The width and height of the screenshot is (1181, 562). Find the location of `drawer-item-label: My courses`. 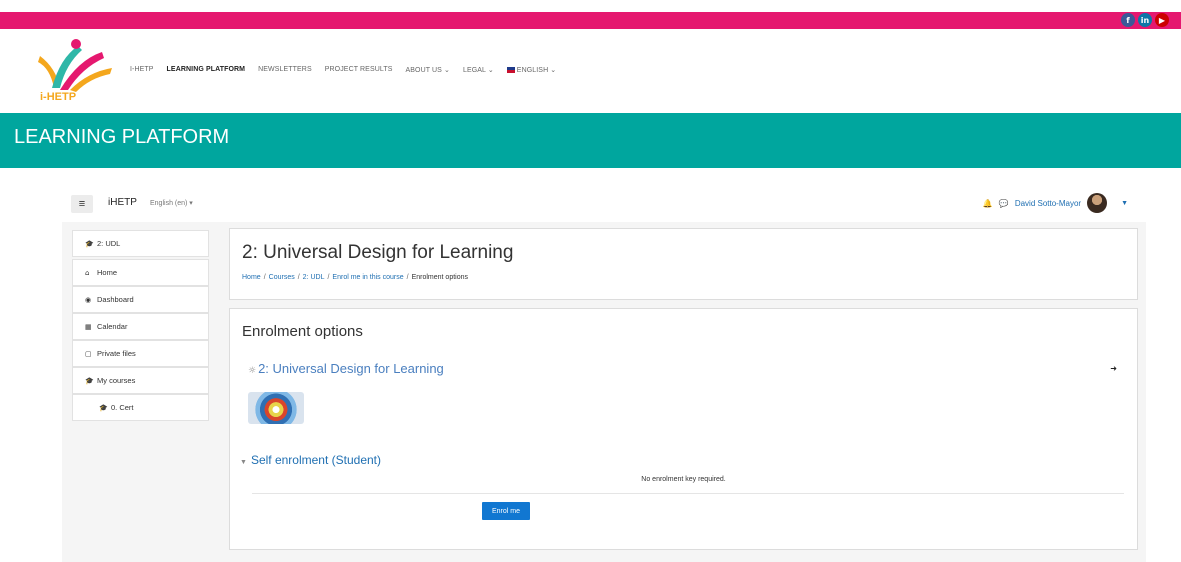

drawer-item-label: My courses is located at coordinates (116, 380).